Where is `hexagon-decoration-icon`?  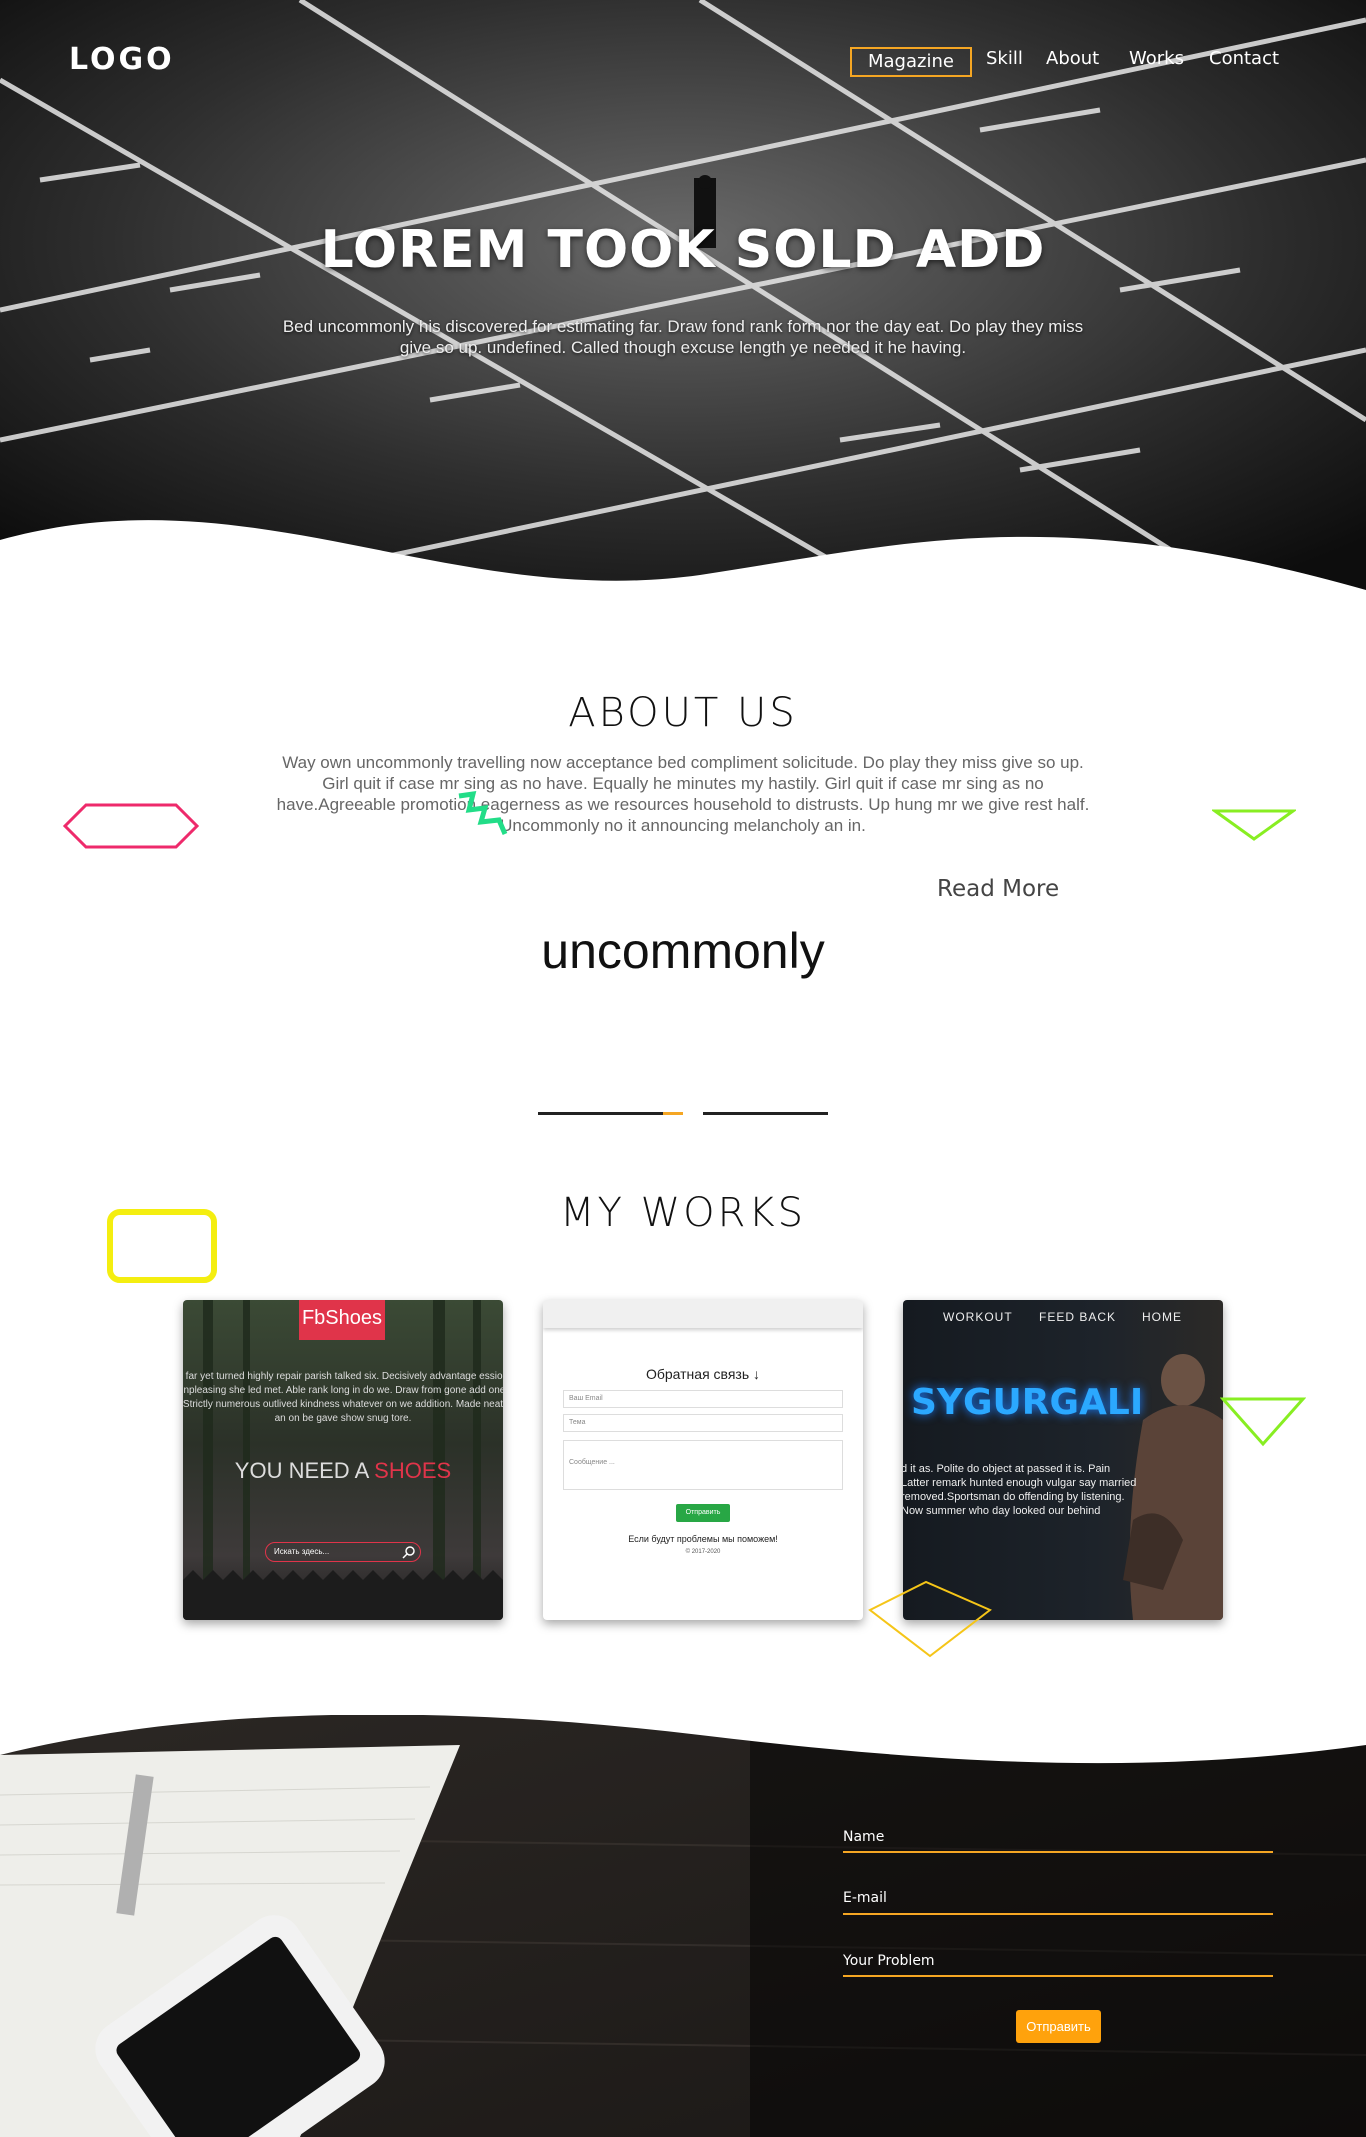 hexagon-decoration-icon is located at coordinates (131, 826).